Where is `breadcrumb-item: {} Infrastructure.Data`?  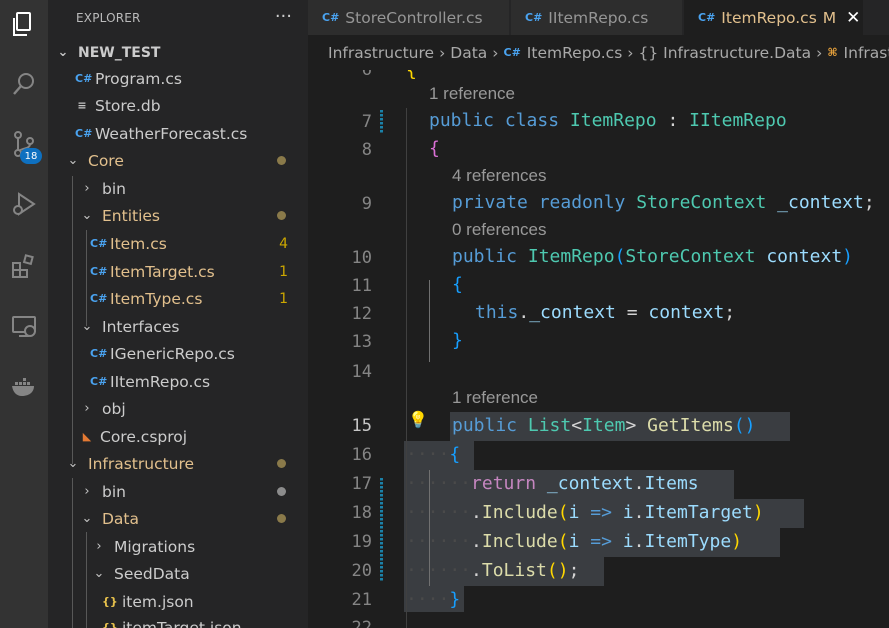 breadcrumb-item: {} Infrastructure.Data is located at coordinates (724, 53).